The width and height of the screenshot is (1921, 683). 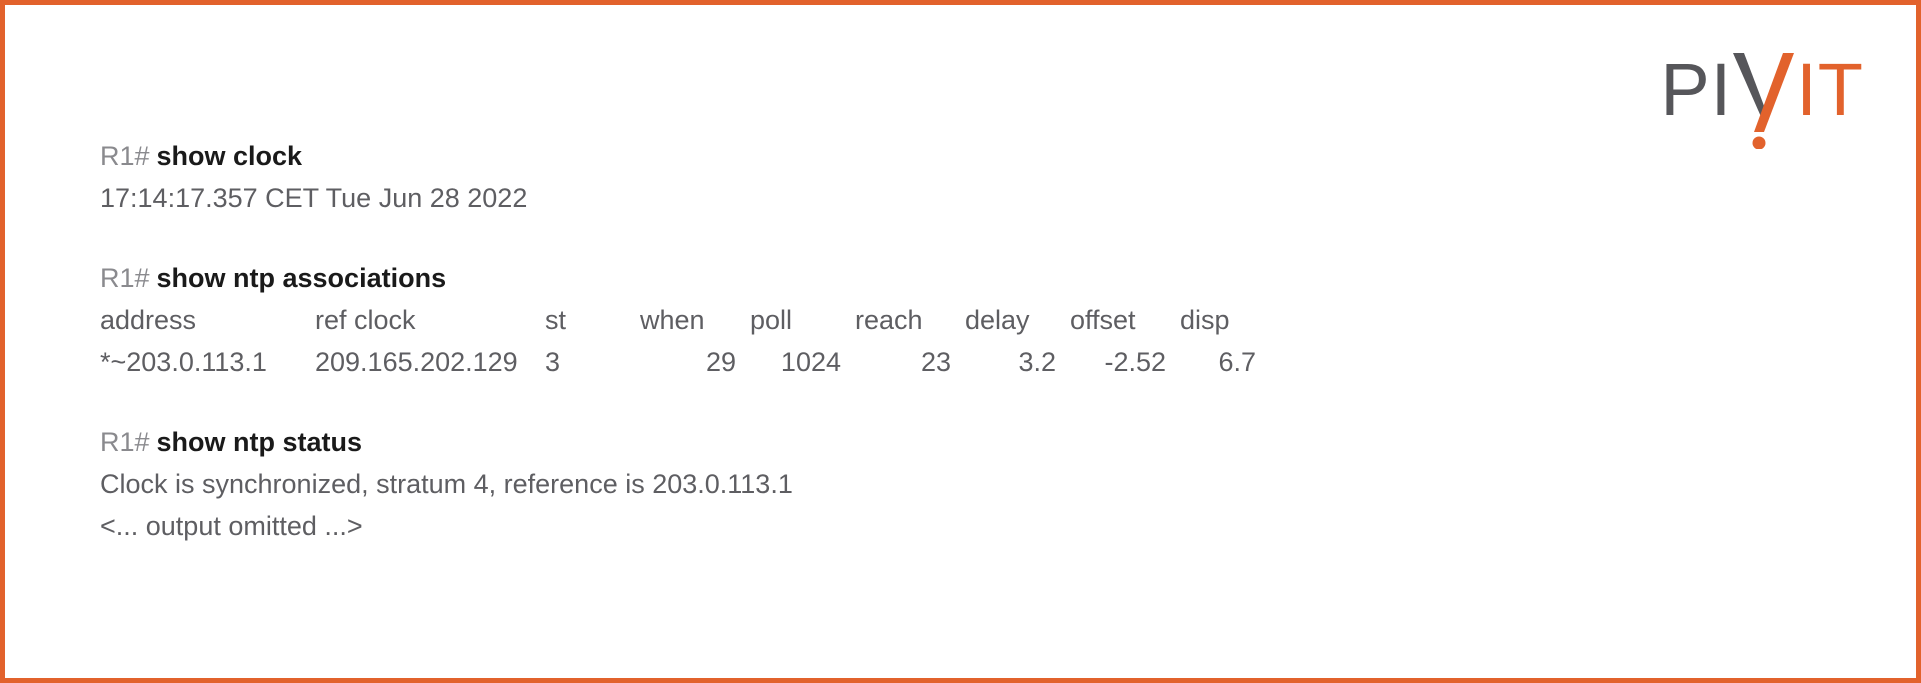 What do you see at coordinates (1830, 89) in the screenshot?
I see `logo-text-it: IT` at bounding box center [1830, 89].